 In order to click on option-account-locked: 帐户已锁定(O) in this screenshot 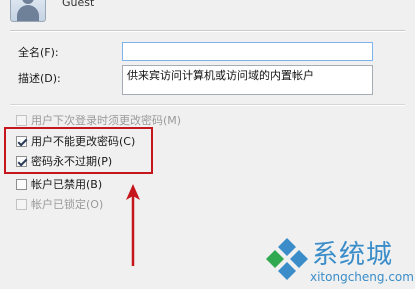, I will do `click(59, 204)`.